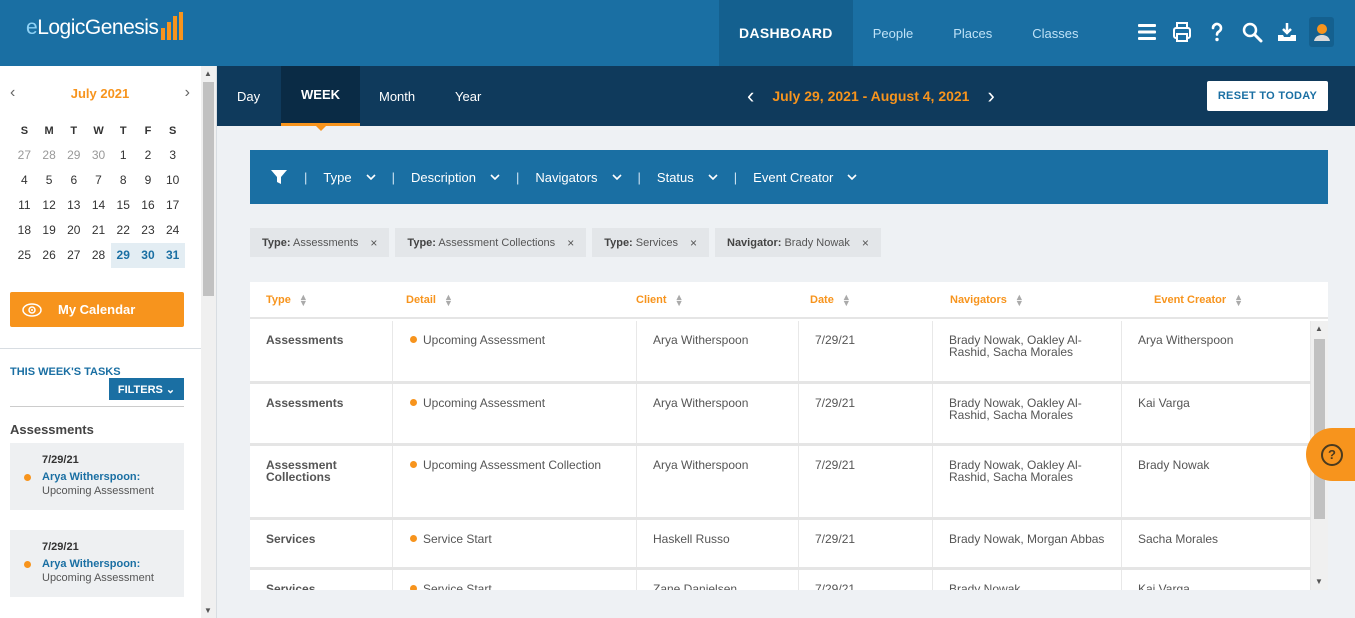  I want to click on search-icon, so click(1251, 32).